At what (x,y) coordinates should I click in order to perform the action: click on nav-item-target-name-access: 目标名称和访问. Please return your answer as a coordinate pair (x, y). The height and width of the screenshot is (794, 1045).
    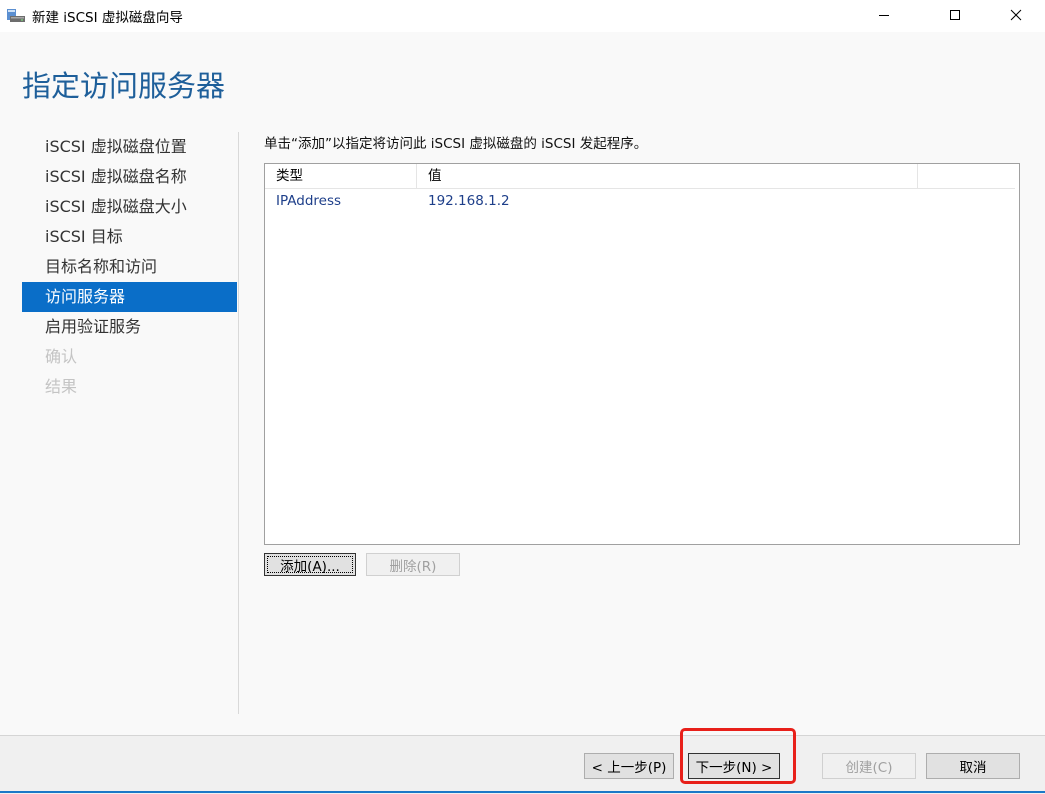
    Looking at the image, I should click on (129, 267).